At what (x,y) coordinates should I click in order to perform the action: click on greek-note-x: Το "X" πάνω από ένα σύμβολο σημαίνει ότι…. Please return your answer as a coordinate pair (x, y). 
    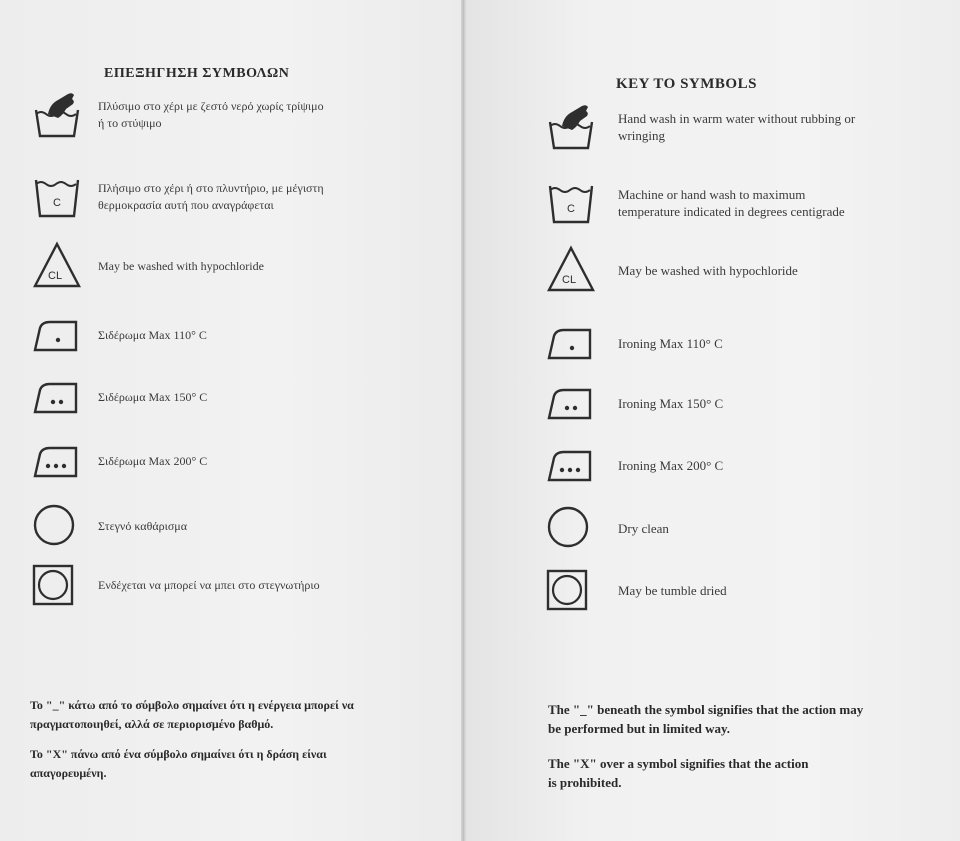
    Looking at the image, I should click on (178, 763).